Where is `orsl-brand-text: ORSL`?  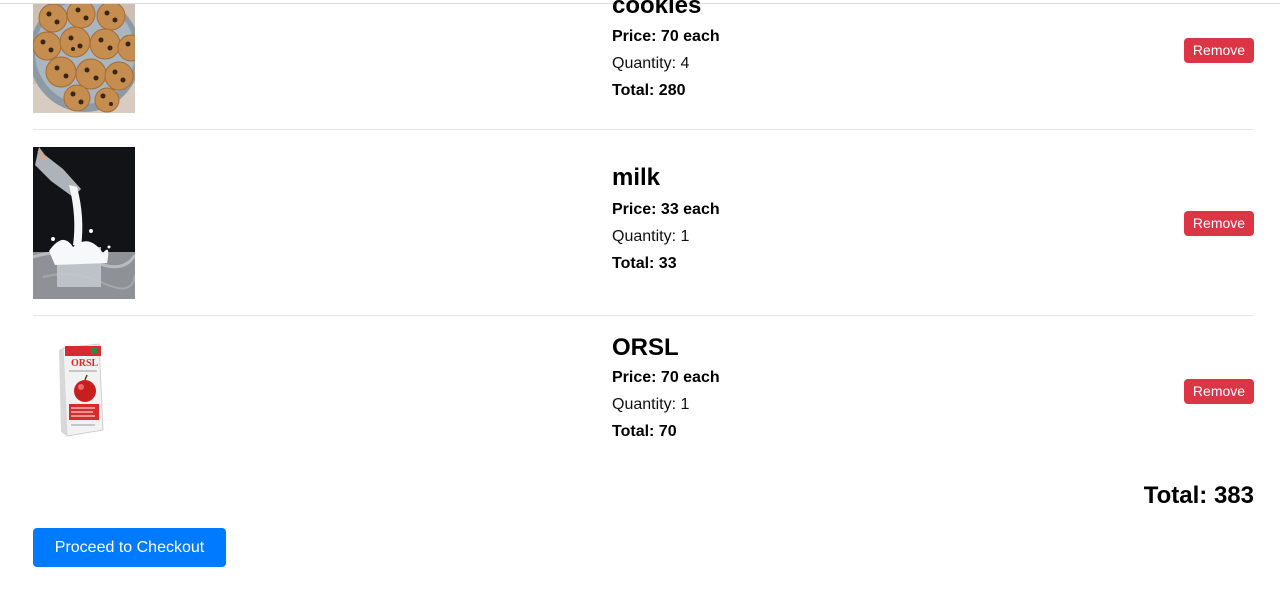 orsl-brand-text: ORSL is located at coordinates (85, 363).